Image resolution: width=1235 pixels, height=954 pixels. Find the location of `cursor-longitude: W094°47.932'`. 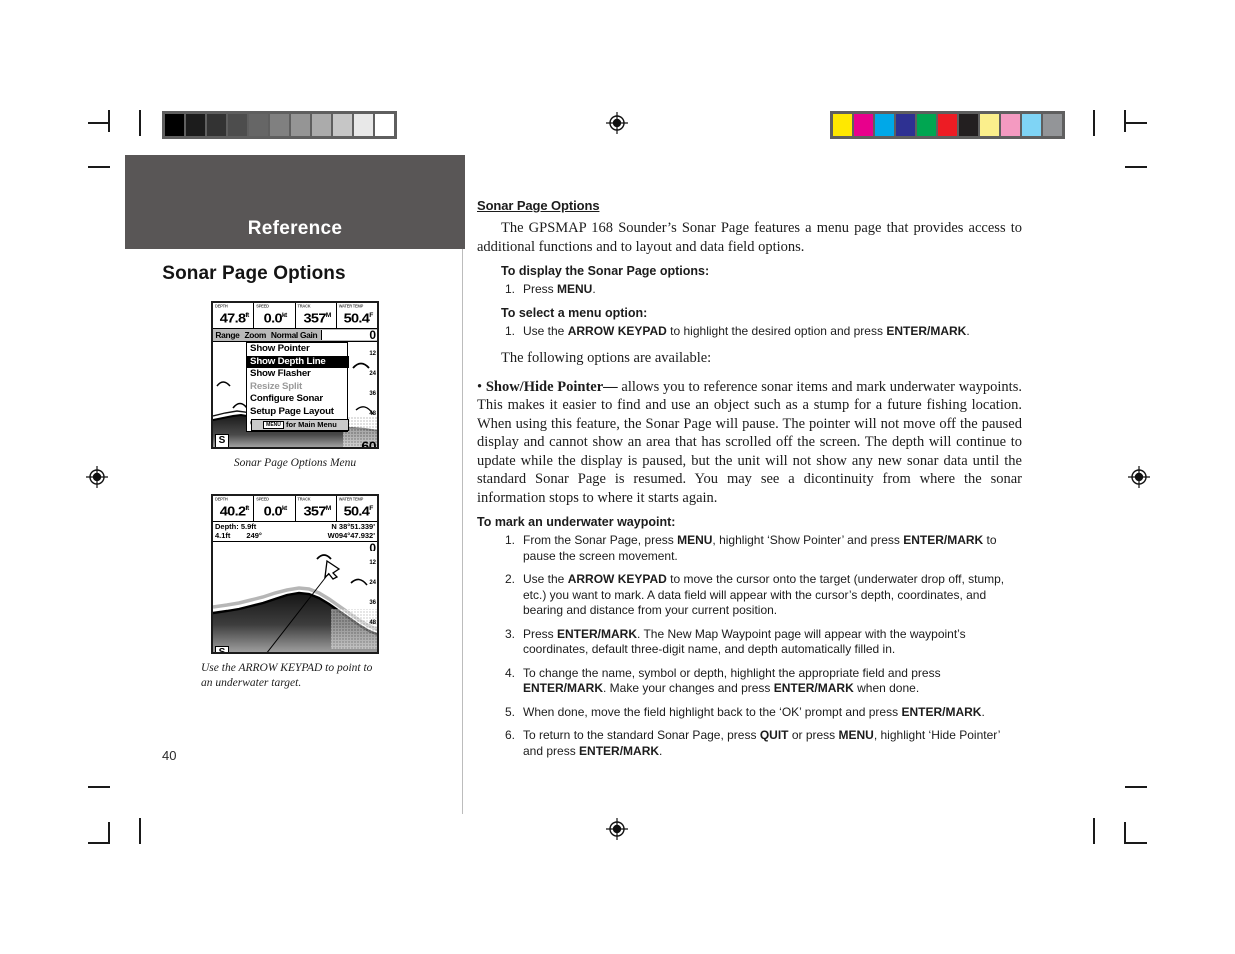

cursor-longitude: W094°47.932' is located at coordinates (351, 535).